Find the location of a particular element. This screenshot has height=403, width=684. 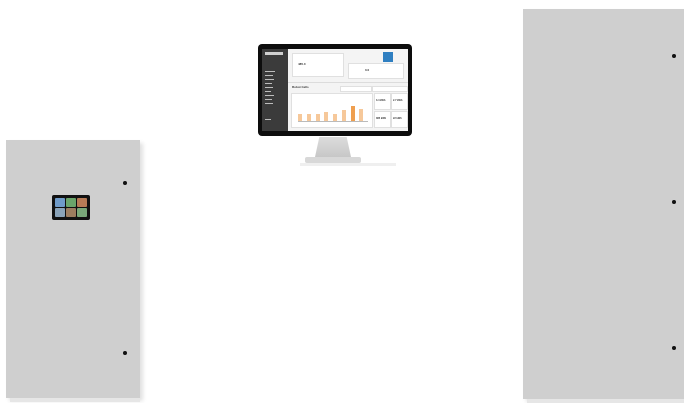

kpi-tile: 385 kWh is located at coordinates (382, 119).